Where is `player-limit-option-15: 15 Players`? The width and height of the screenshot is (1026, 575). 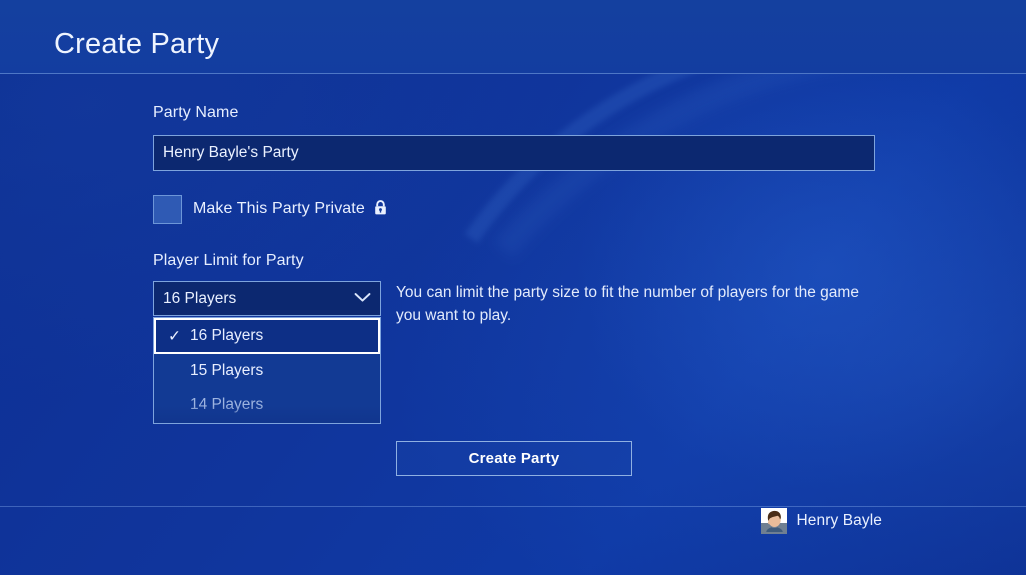
player-limit-option-15: 15 Players is located at coordinates (267, 371).